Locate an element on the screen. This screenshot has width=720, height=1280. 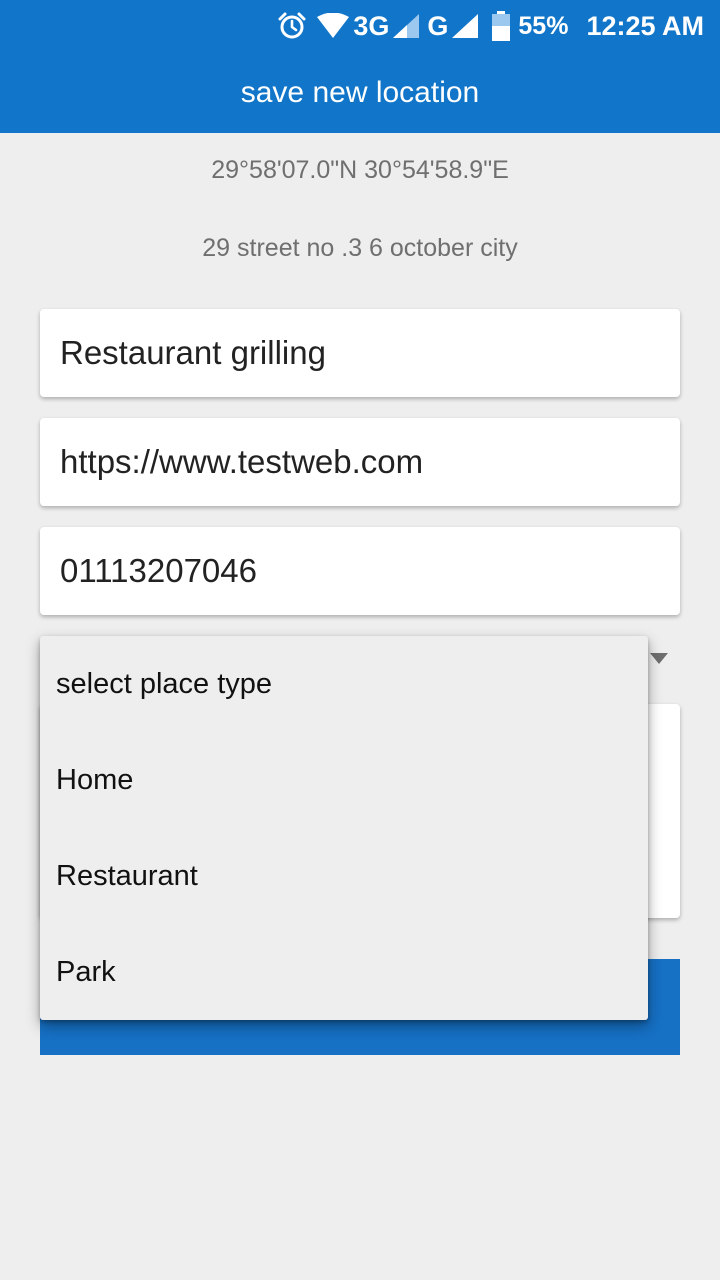
status-bar: 3G G 55% 12:25 AM is located at coordinates (360, 26).